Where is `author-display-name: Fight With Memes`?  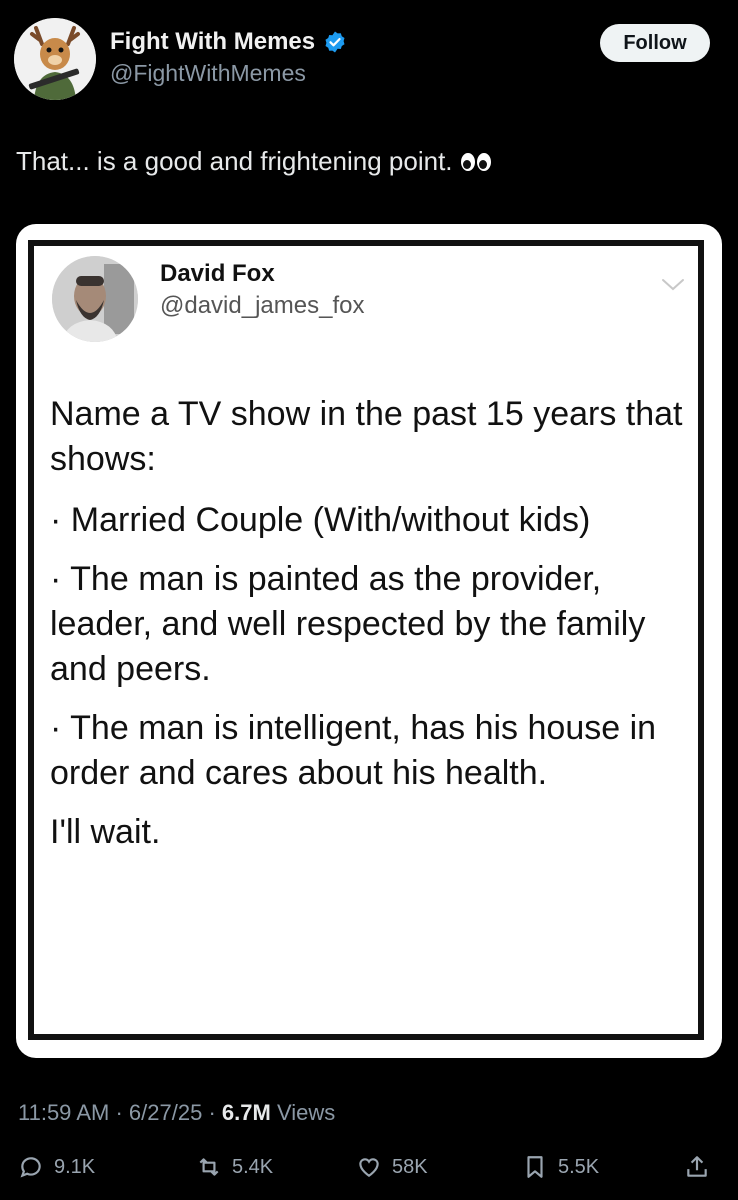 author-display-name: Fight With Memes is located at coordinates (212, 42).